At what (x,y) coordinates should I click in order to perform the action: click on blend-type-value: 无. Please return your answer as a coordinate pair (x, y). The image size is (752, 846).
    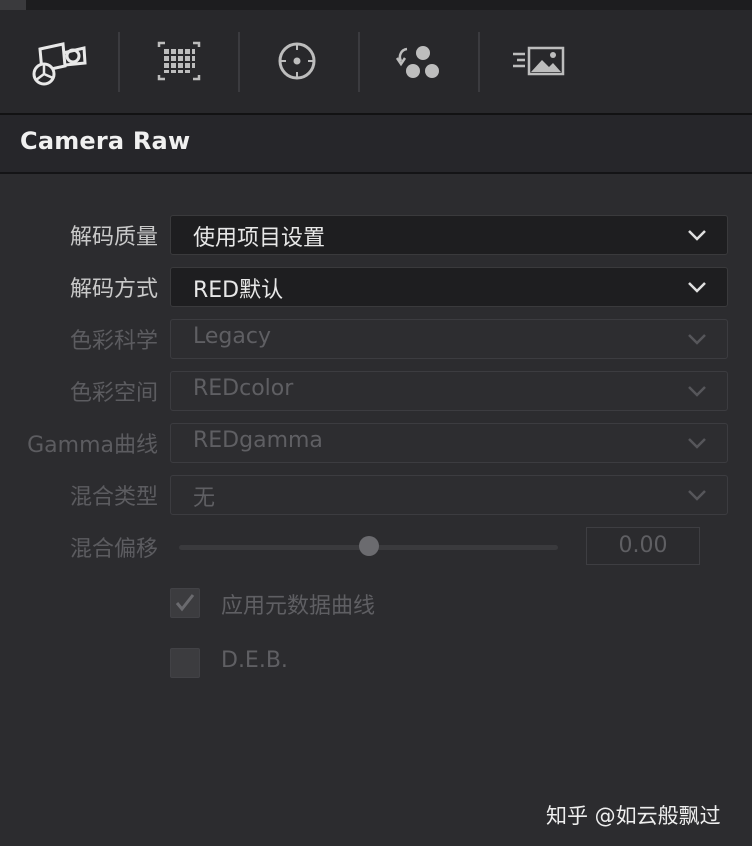
    Looking at the image, I should click on (204, 498).